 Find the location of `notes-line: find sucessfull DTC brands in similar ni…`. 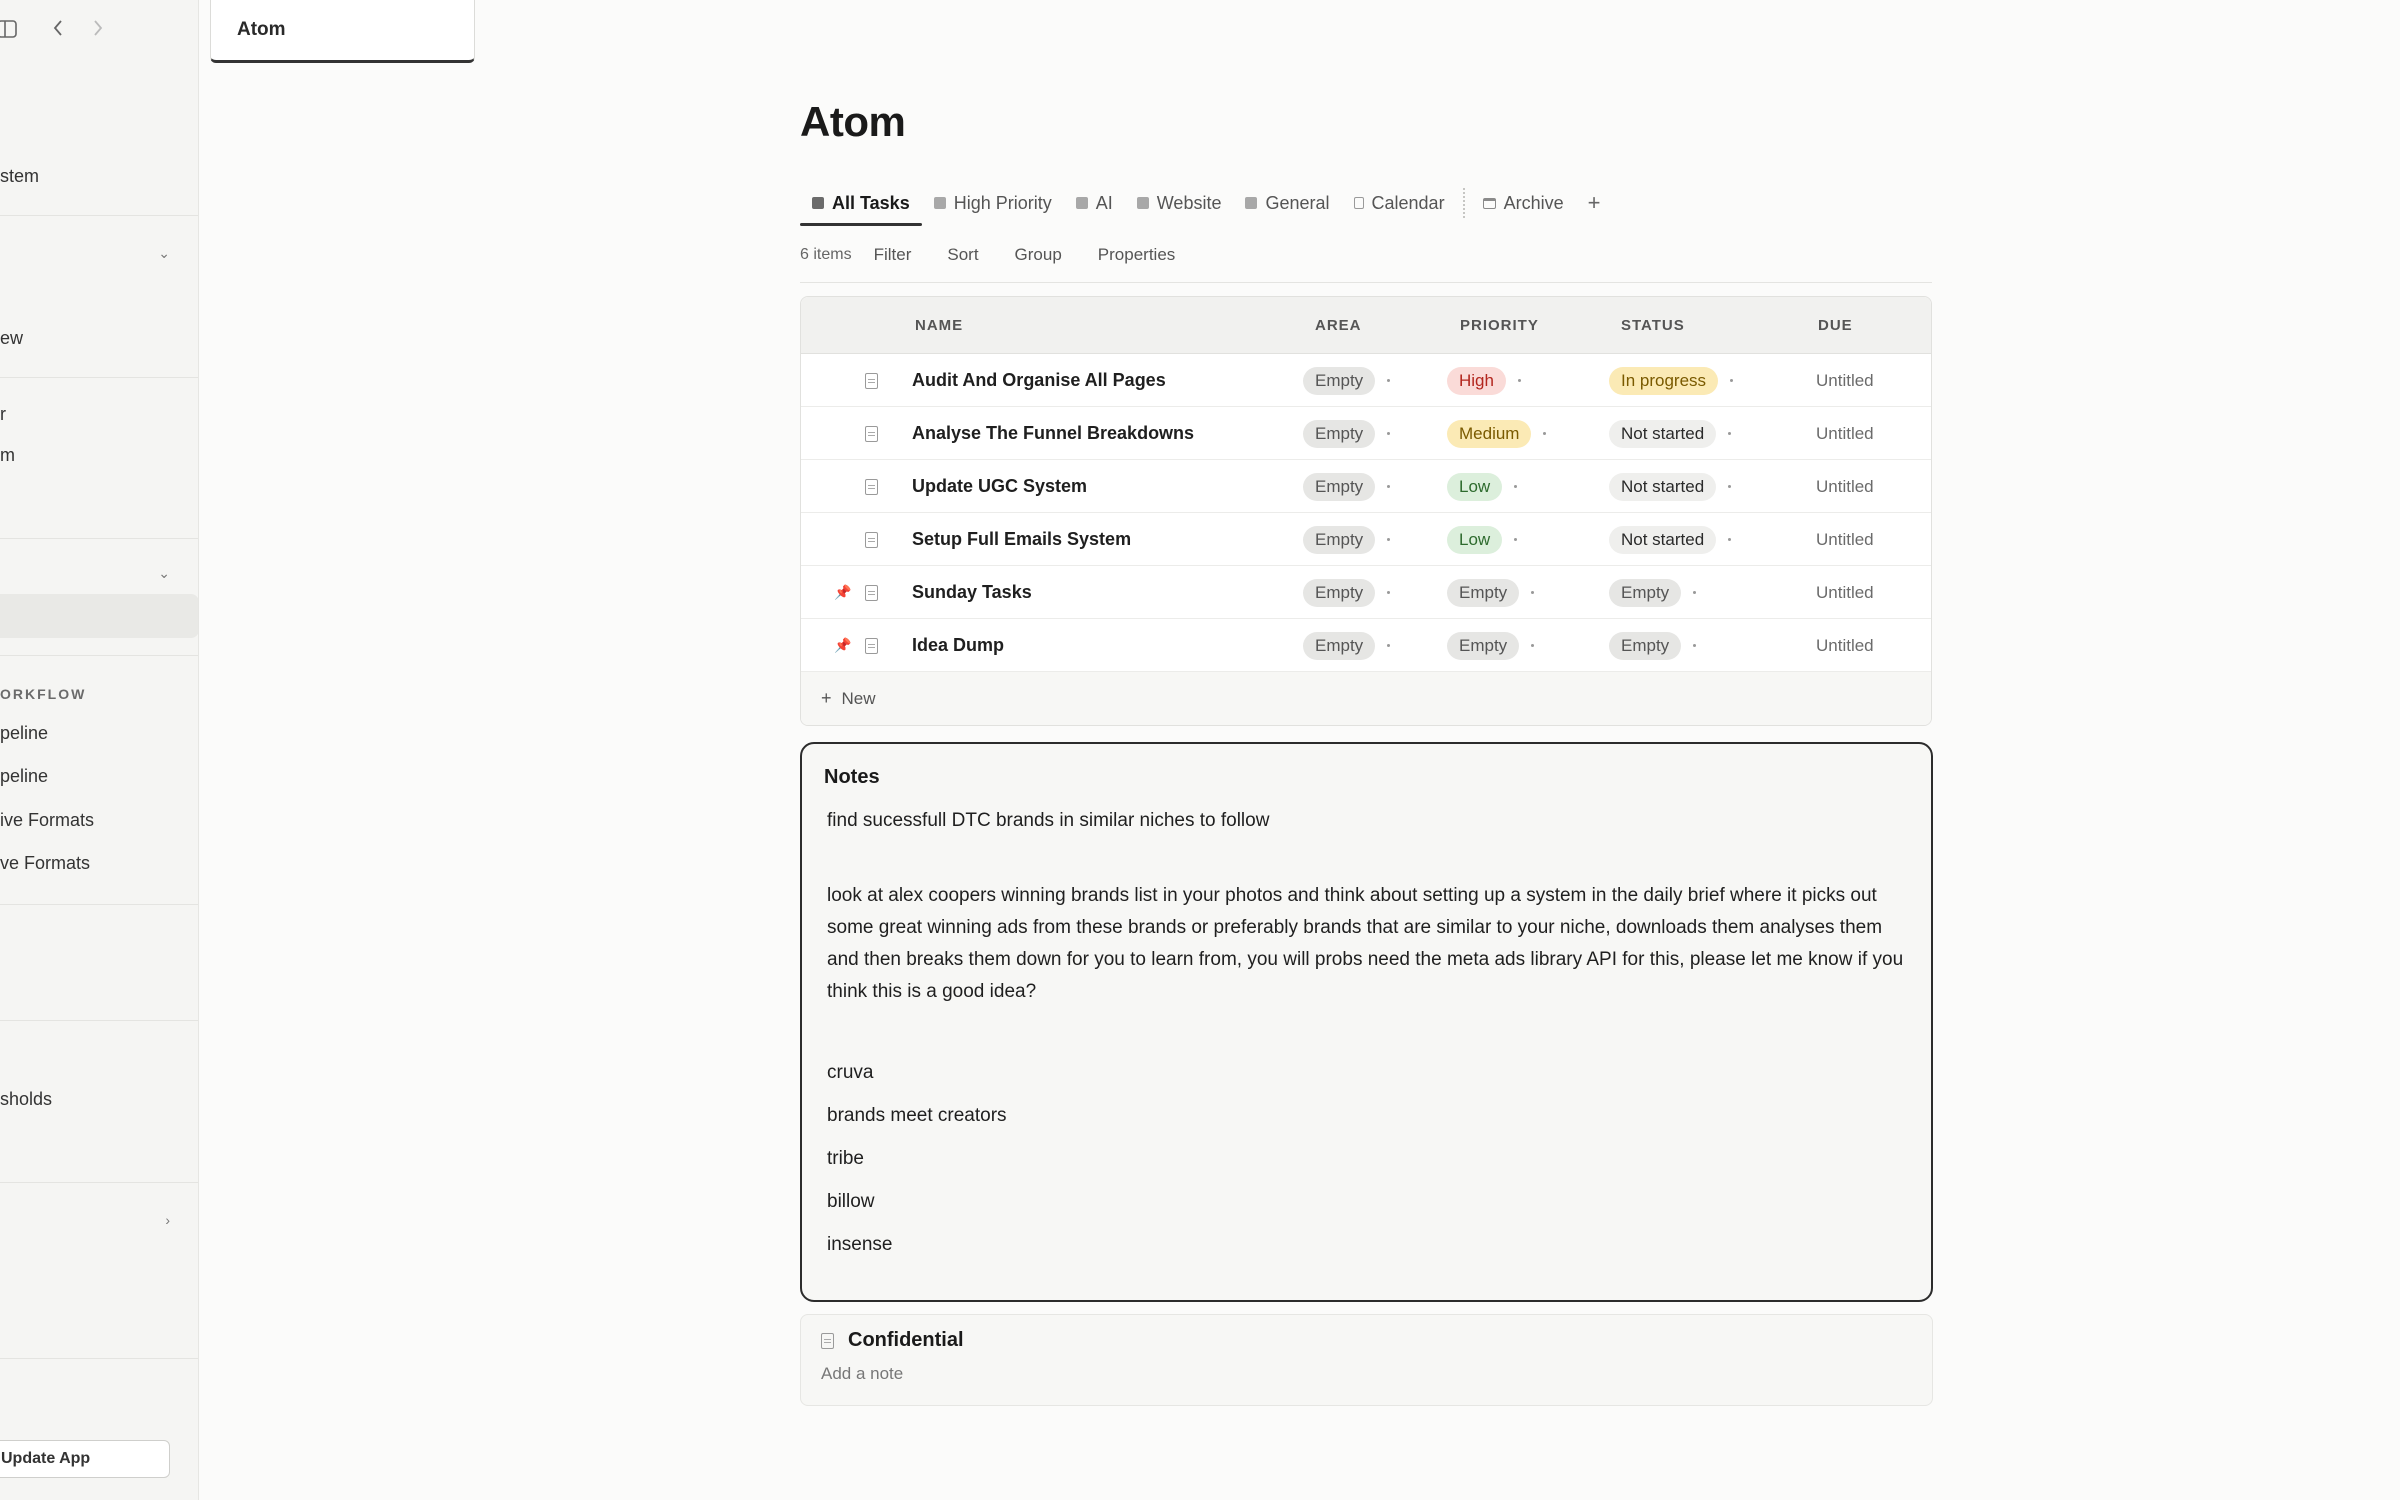

notes-line: find sucessfull DTC brands in similar ni… is located at coordinates (1366, 821).